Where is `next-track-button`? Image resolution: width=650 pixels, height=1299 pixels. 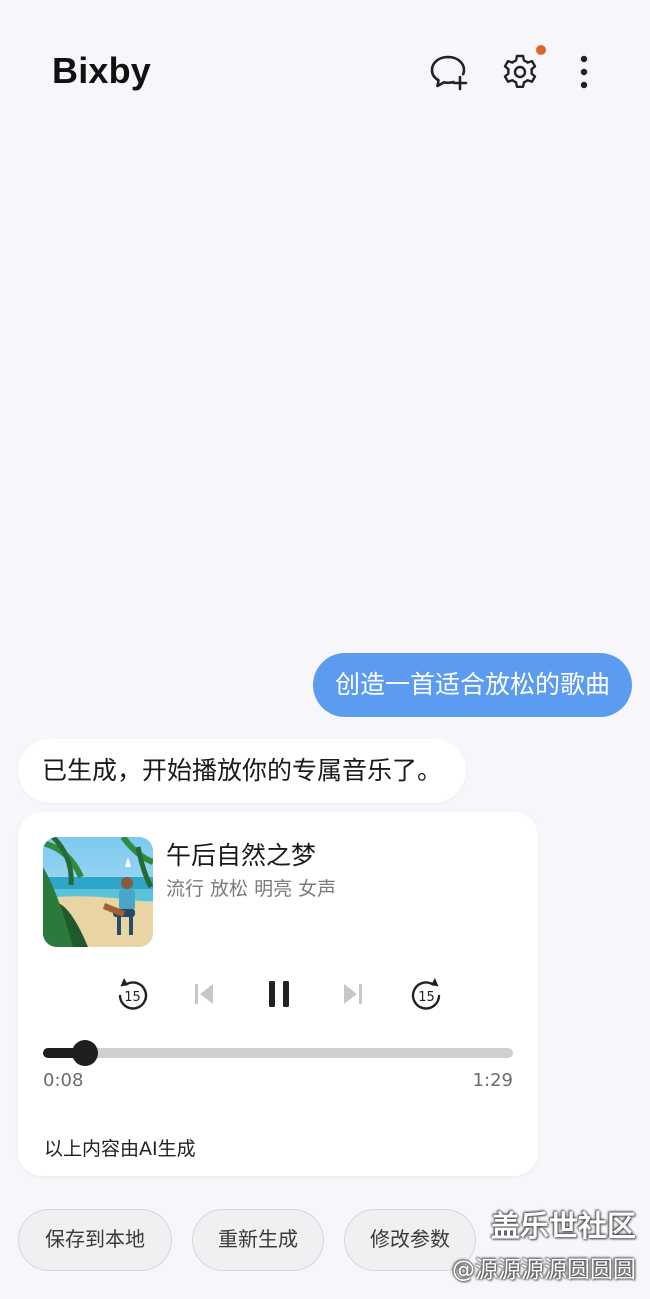
next-track-button is located at coordinates (353, 994).